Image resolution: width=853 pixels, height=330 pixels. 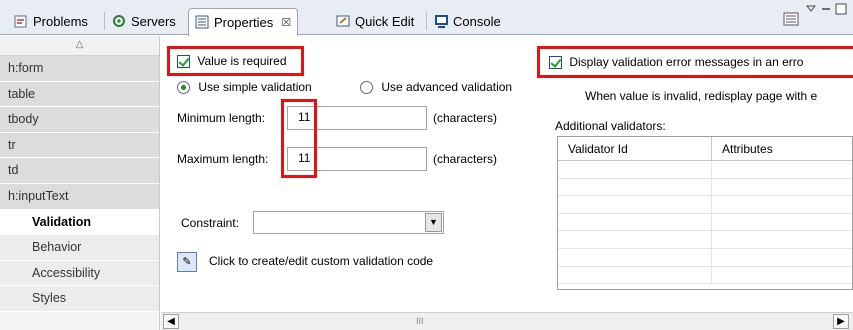 I want to click on minimize-icon, so click(x=826, y=10).